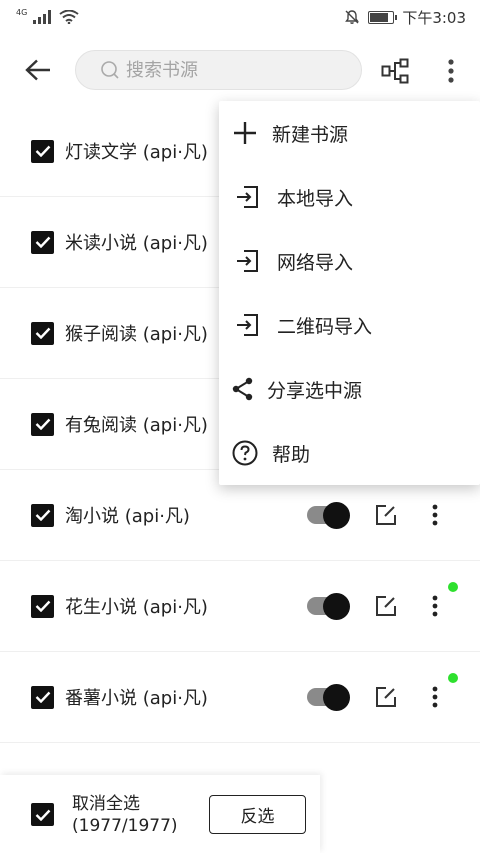 This screenshot has height=853, width=480. What do you see at coordinates (310, 134) in the screenshot?
I see `menu-label: 新建书源` at bounding box center [310, 134].